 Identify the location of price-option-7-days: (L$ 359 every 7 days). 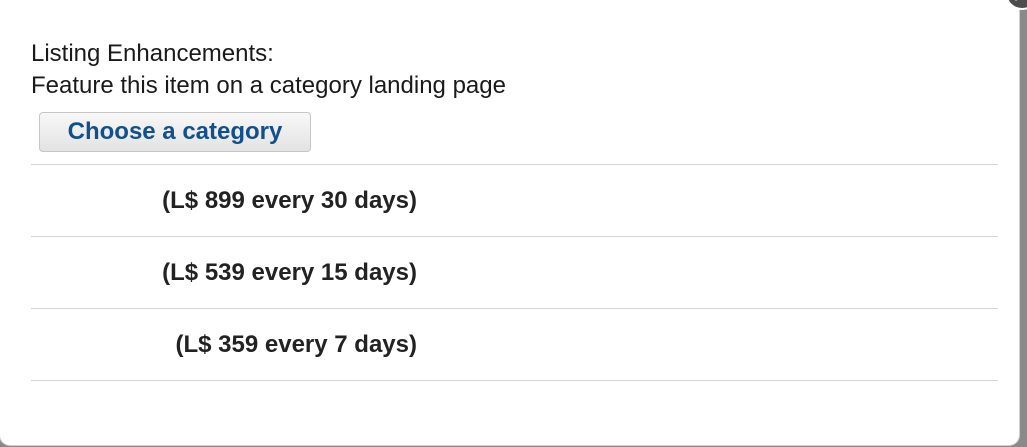
(514, 344).